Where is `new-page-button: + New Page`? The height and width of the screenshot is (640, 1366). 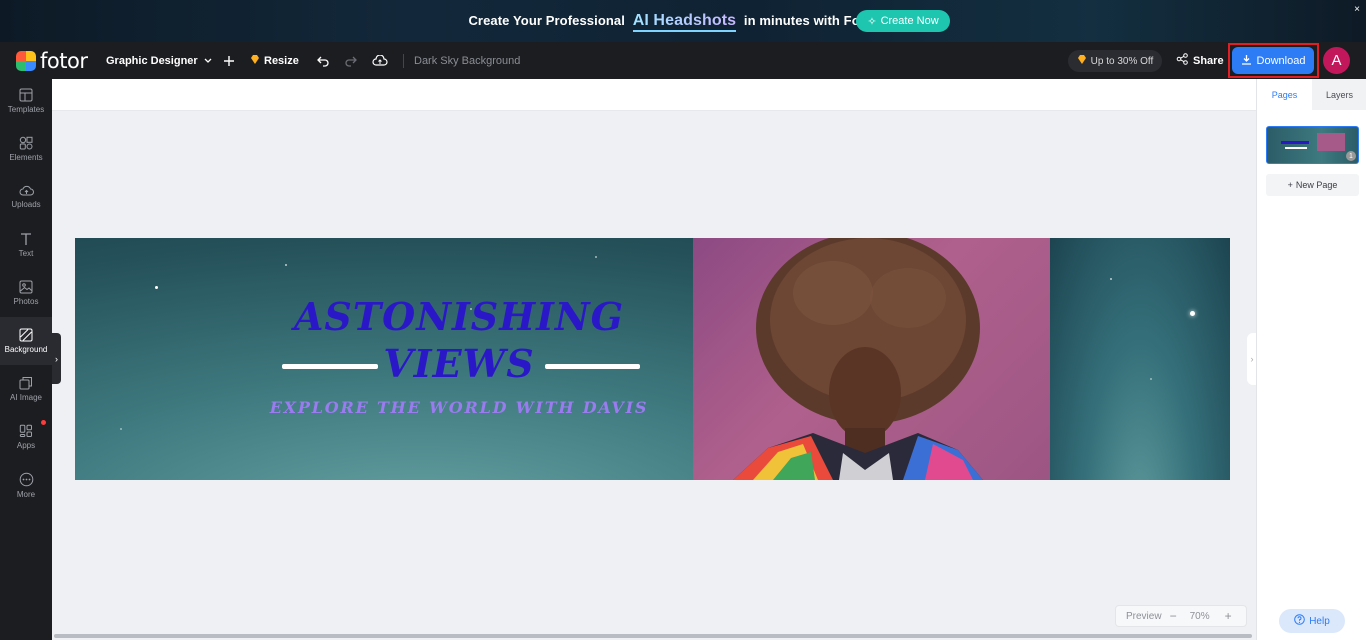 new-page-button: + New Page is located at coordinates (1312, 185).